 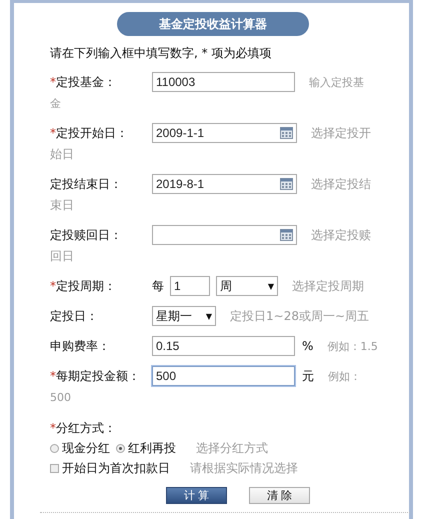 What do you see at coordinates (352, 346) in the screenshot?
I see `hint-text: 例如：1.5` at bounding box center [352, 346].